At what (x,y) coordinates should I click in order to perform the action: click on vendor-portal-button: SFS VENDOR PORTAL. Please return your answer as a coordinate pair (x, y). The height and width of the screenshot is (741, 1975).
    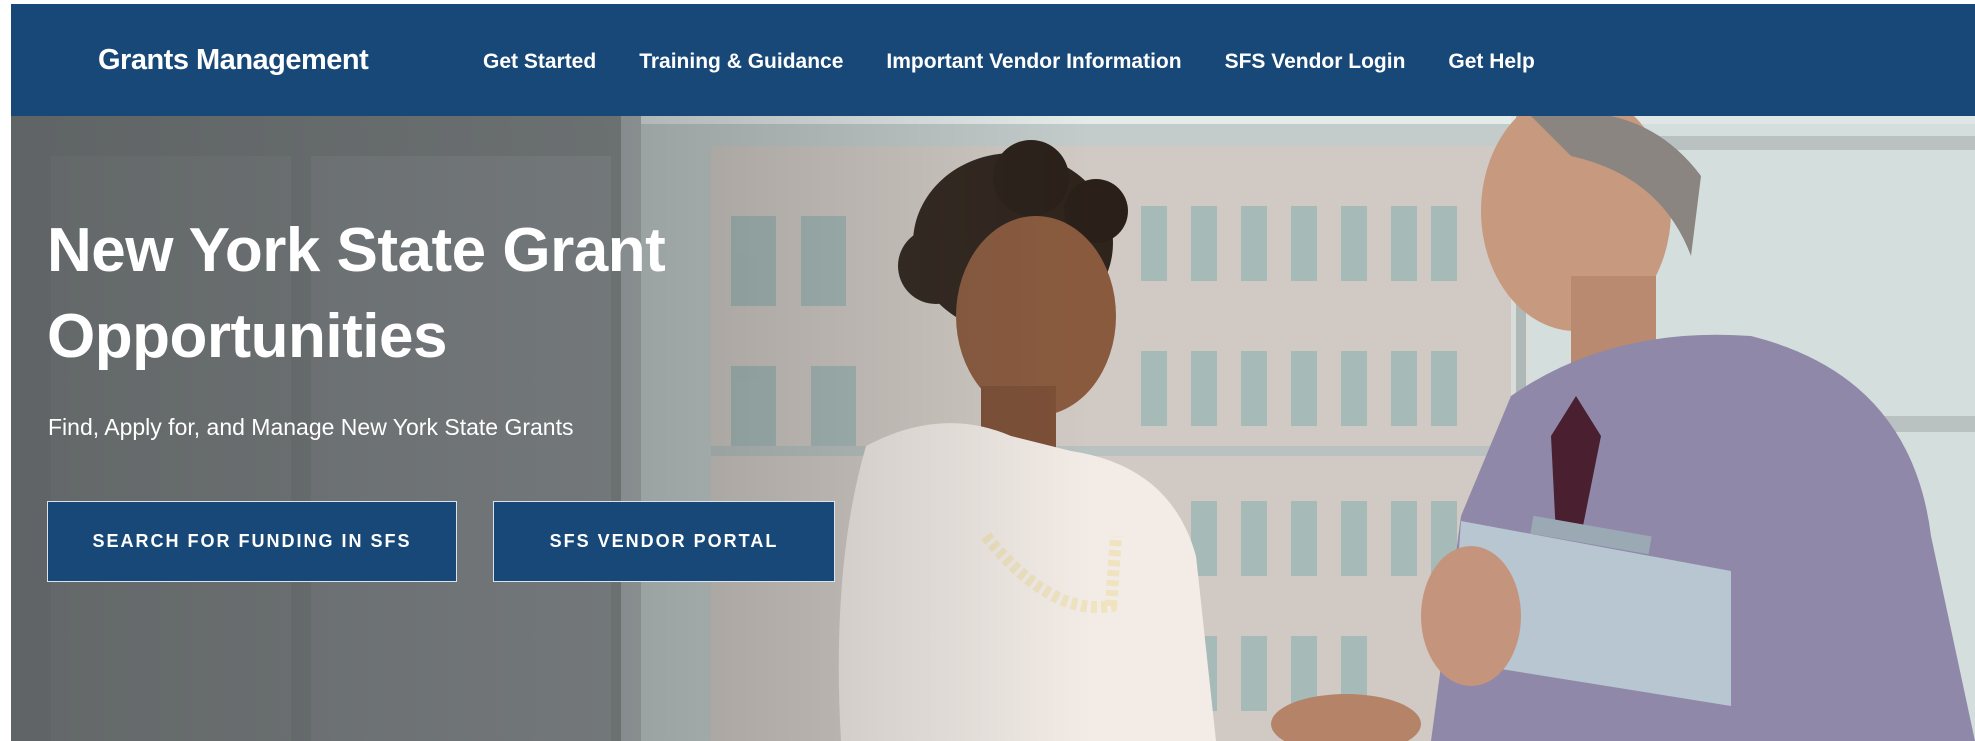
    Looking at the image, I should click on (664, 541).